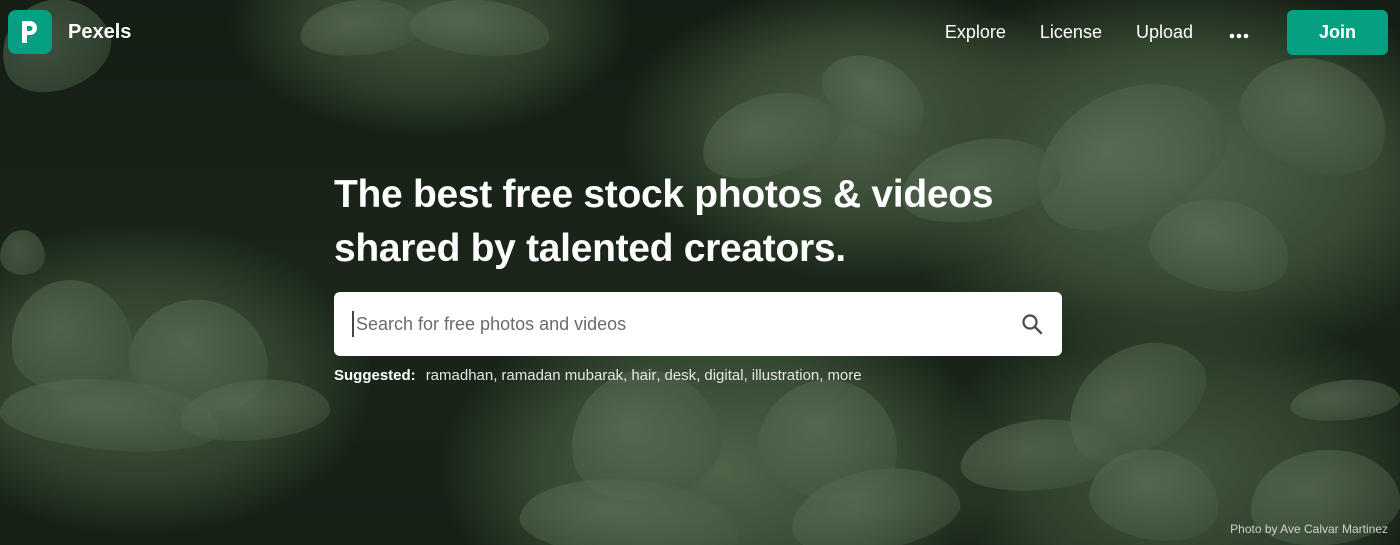 The width and height of the screenshot is (1400, 545). I want to click on suggestion-more-link: more, so click(844, 375).